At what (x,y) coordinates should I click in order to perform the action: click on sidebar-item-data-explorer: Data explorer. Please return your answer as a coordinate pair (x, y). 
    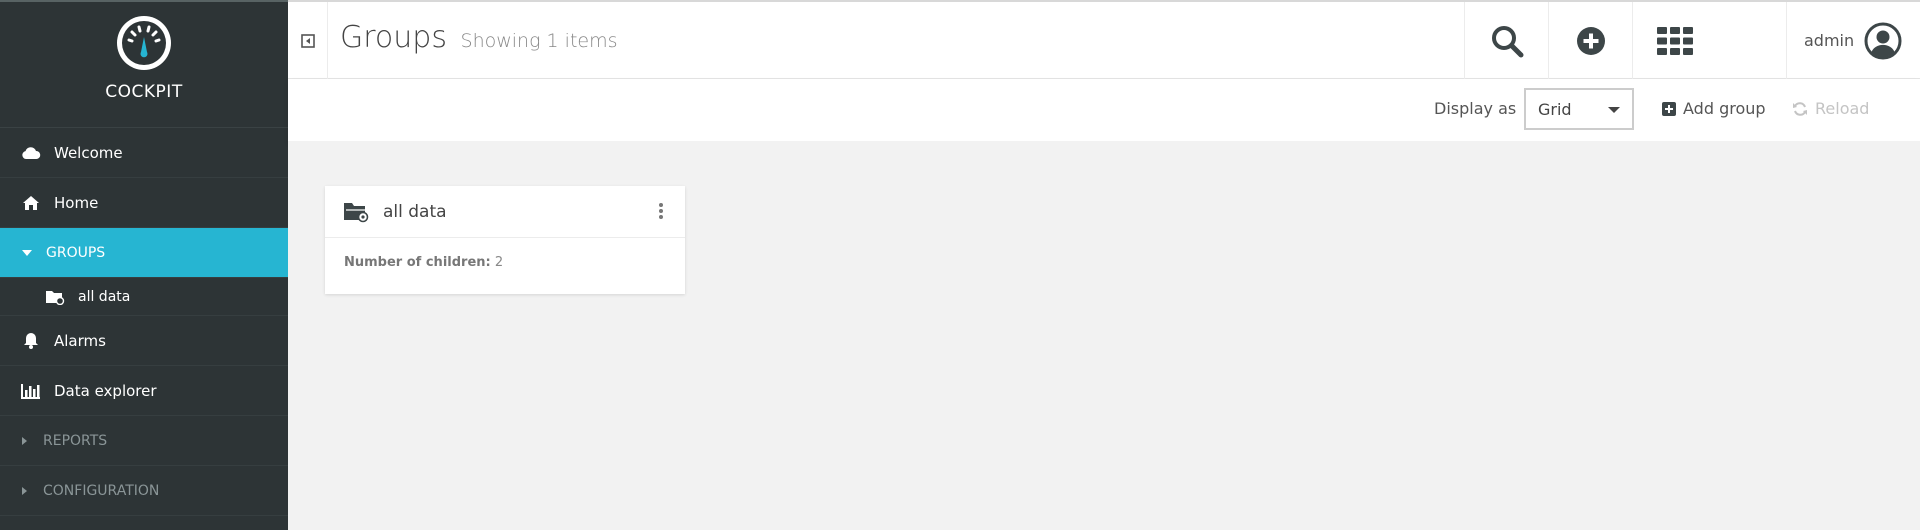
    Looking at the image, I should click on (144, 391).